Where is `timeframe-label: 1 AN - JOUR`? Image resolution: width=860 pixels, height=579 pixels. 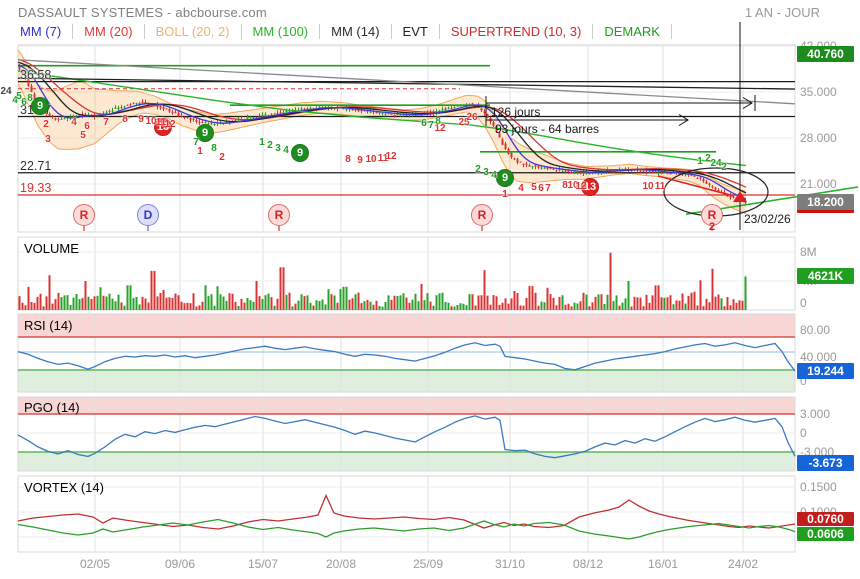
timeframe-label: 1 AN - JOUR is located at coordinates (782, 12).